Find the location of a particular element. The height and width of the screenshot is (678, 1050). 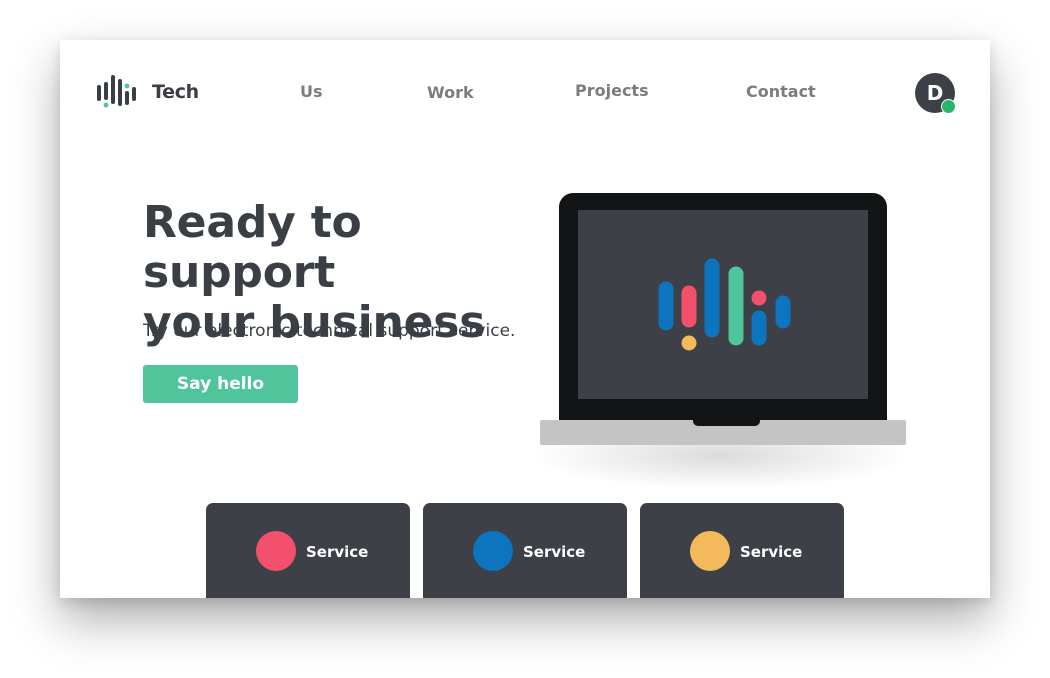

soundwave-logo-icon is located at coordinates (116, 91).